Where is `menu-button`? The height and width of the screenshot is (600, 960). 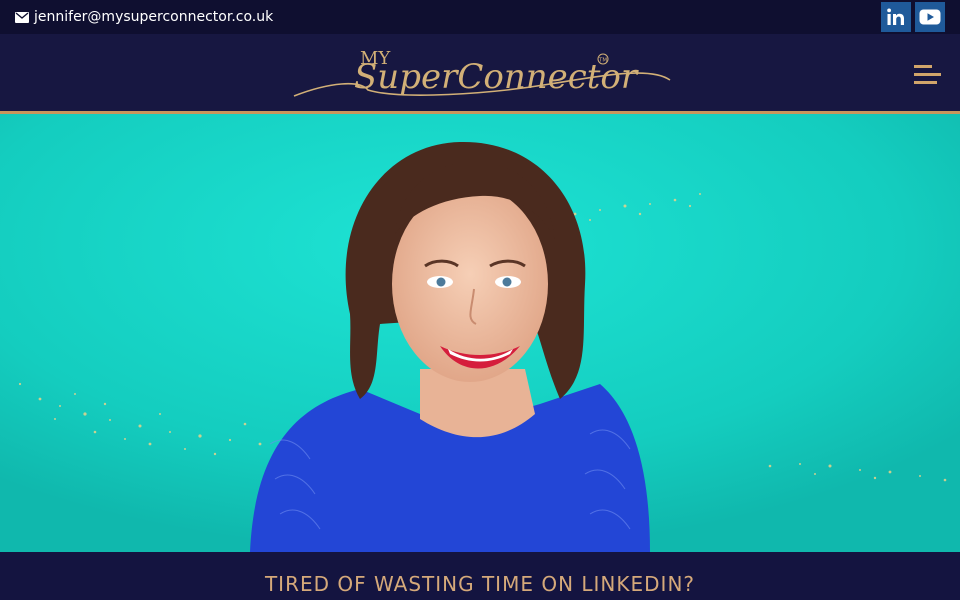
menu-button is located at coordinates (927, 74).